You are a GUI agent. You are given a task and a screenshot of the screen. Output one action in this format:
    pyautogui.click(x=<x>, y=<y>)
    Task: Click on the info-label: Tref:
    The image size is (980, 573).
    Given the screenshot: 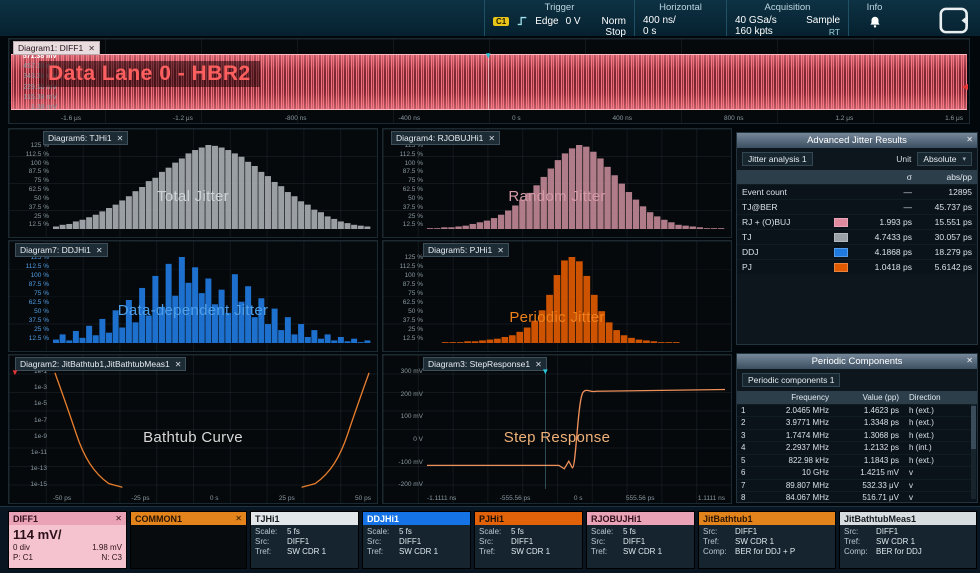 What is the action you would take?
    pyautogui.click(x=852, y=541)
    